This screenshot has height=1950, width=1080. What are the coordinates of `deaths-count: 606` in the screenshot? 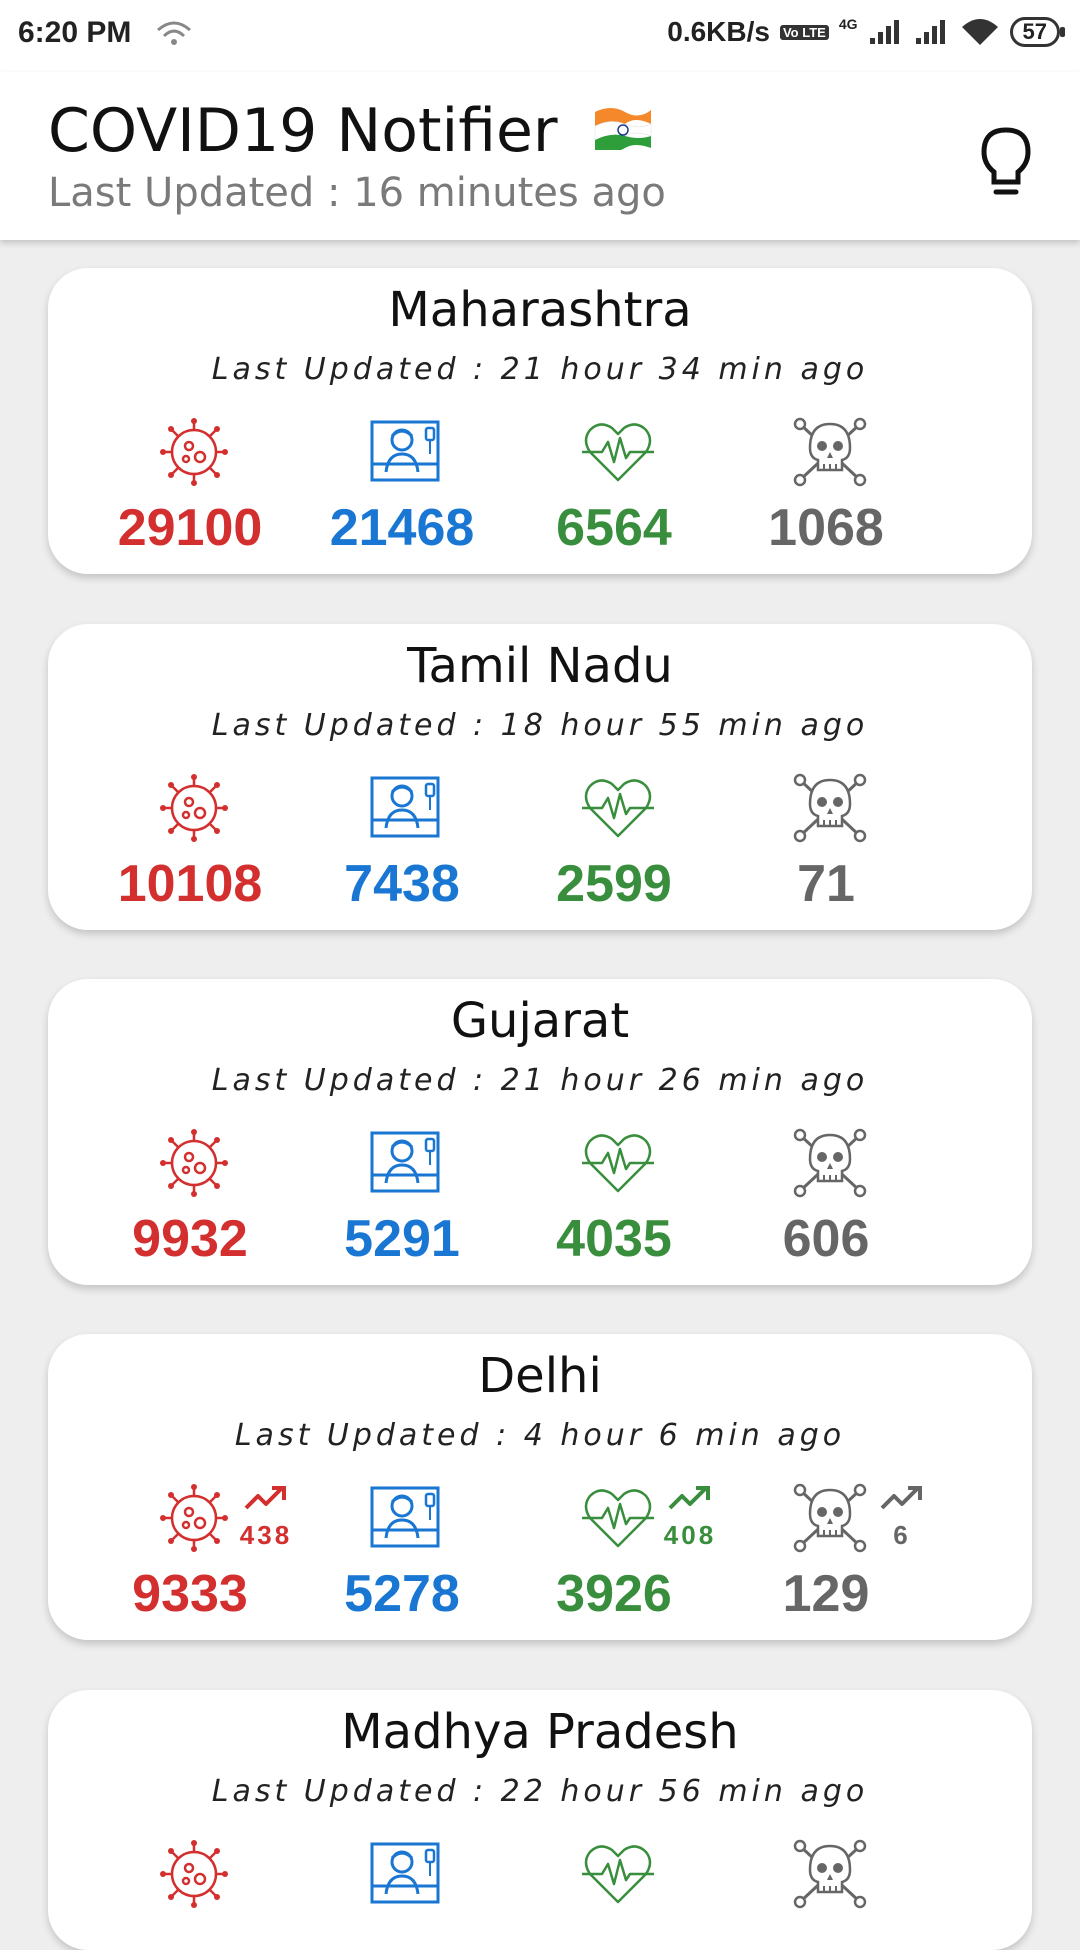 It's located at (826, 1239).